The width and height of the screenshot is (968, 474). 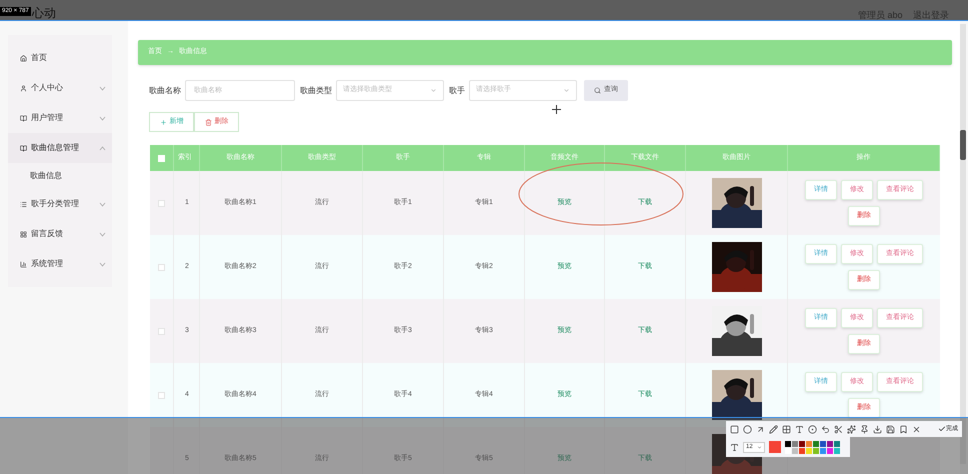 I want to click on home-icon, so click(x=23, y=58).